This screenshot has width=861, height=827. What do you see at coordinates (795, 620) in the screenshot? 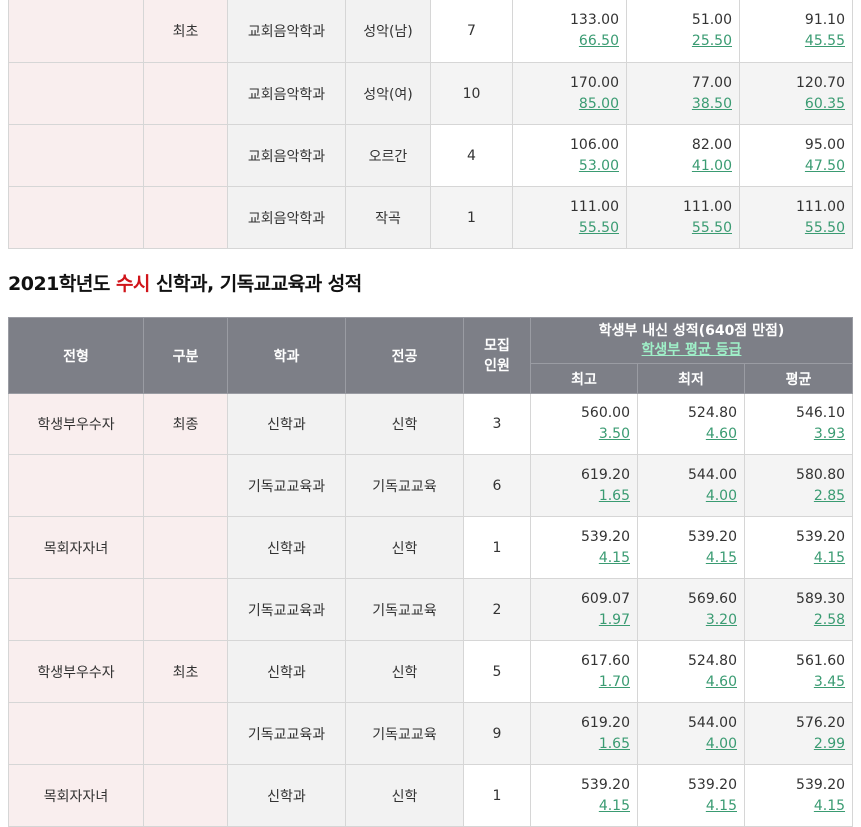
I see `grade-link: 2.58` at bounding box center [795, 620].